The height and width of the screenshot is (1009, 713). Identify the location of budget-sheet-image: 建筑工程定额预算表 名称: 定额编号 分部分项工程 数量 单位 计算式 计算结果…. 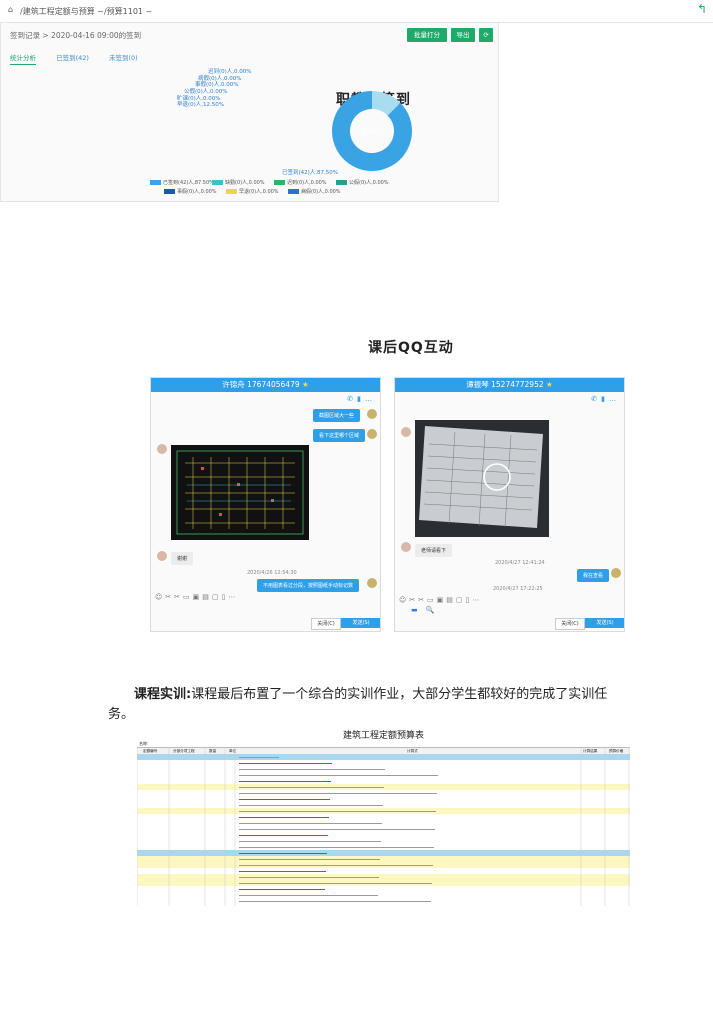
(383, 816).